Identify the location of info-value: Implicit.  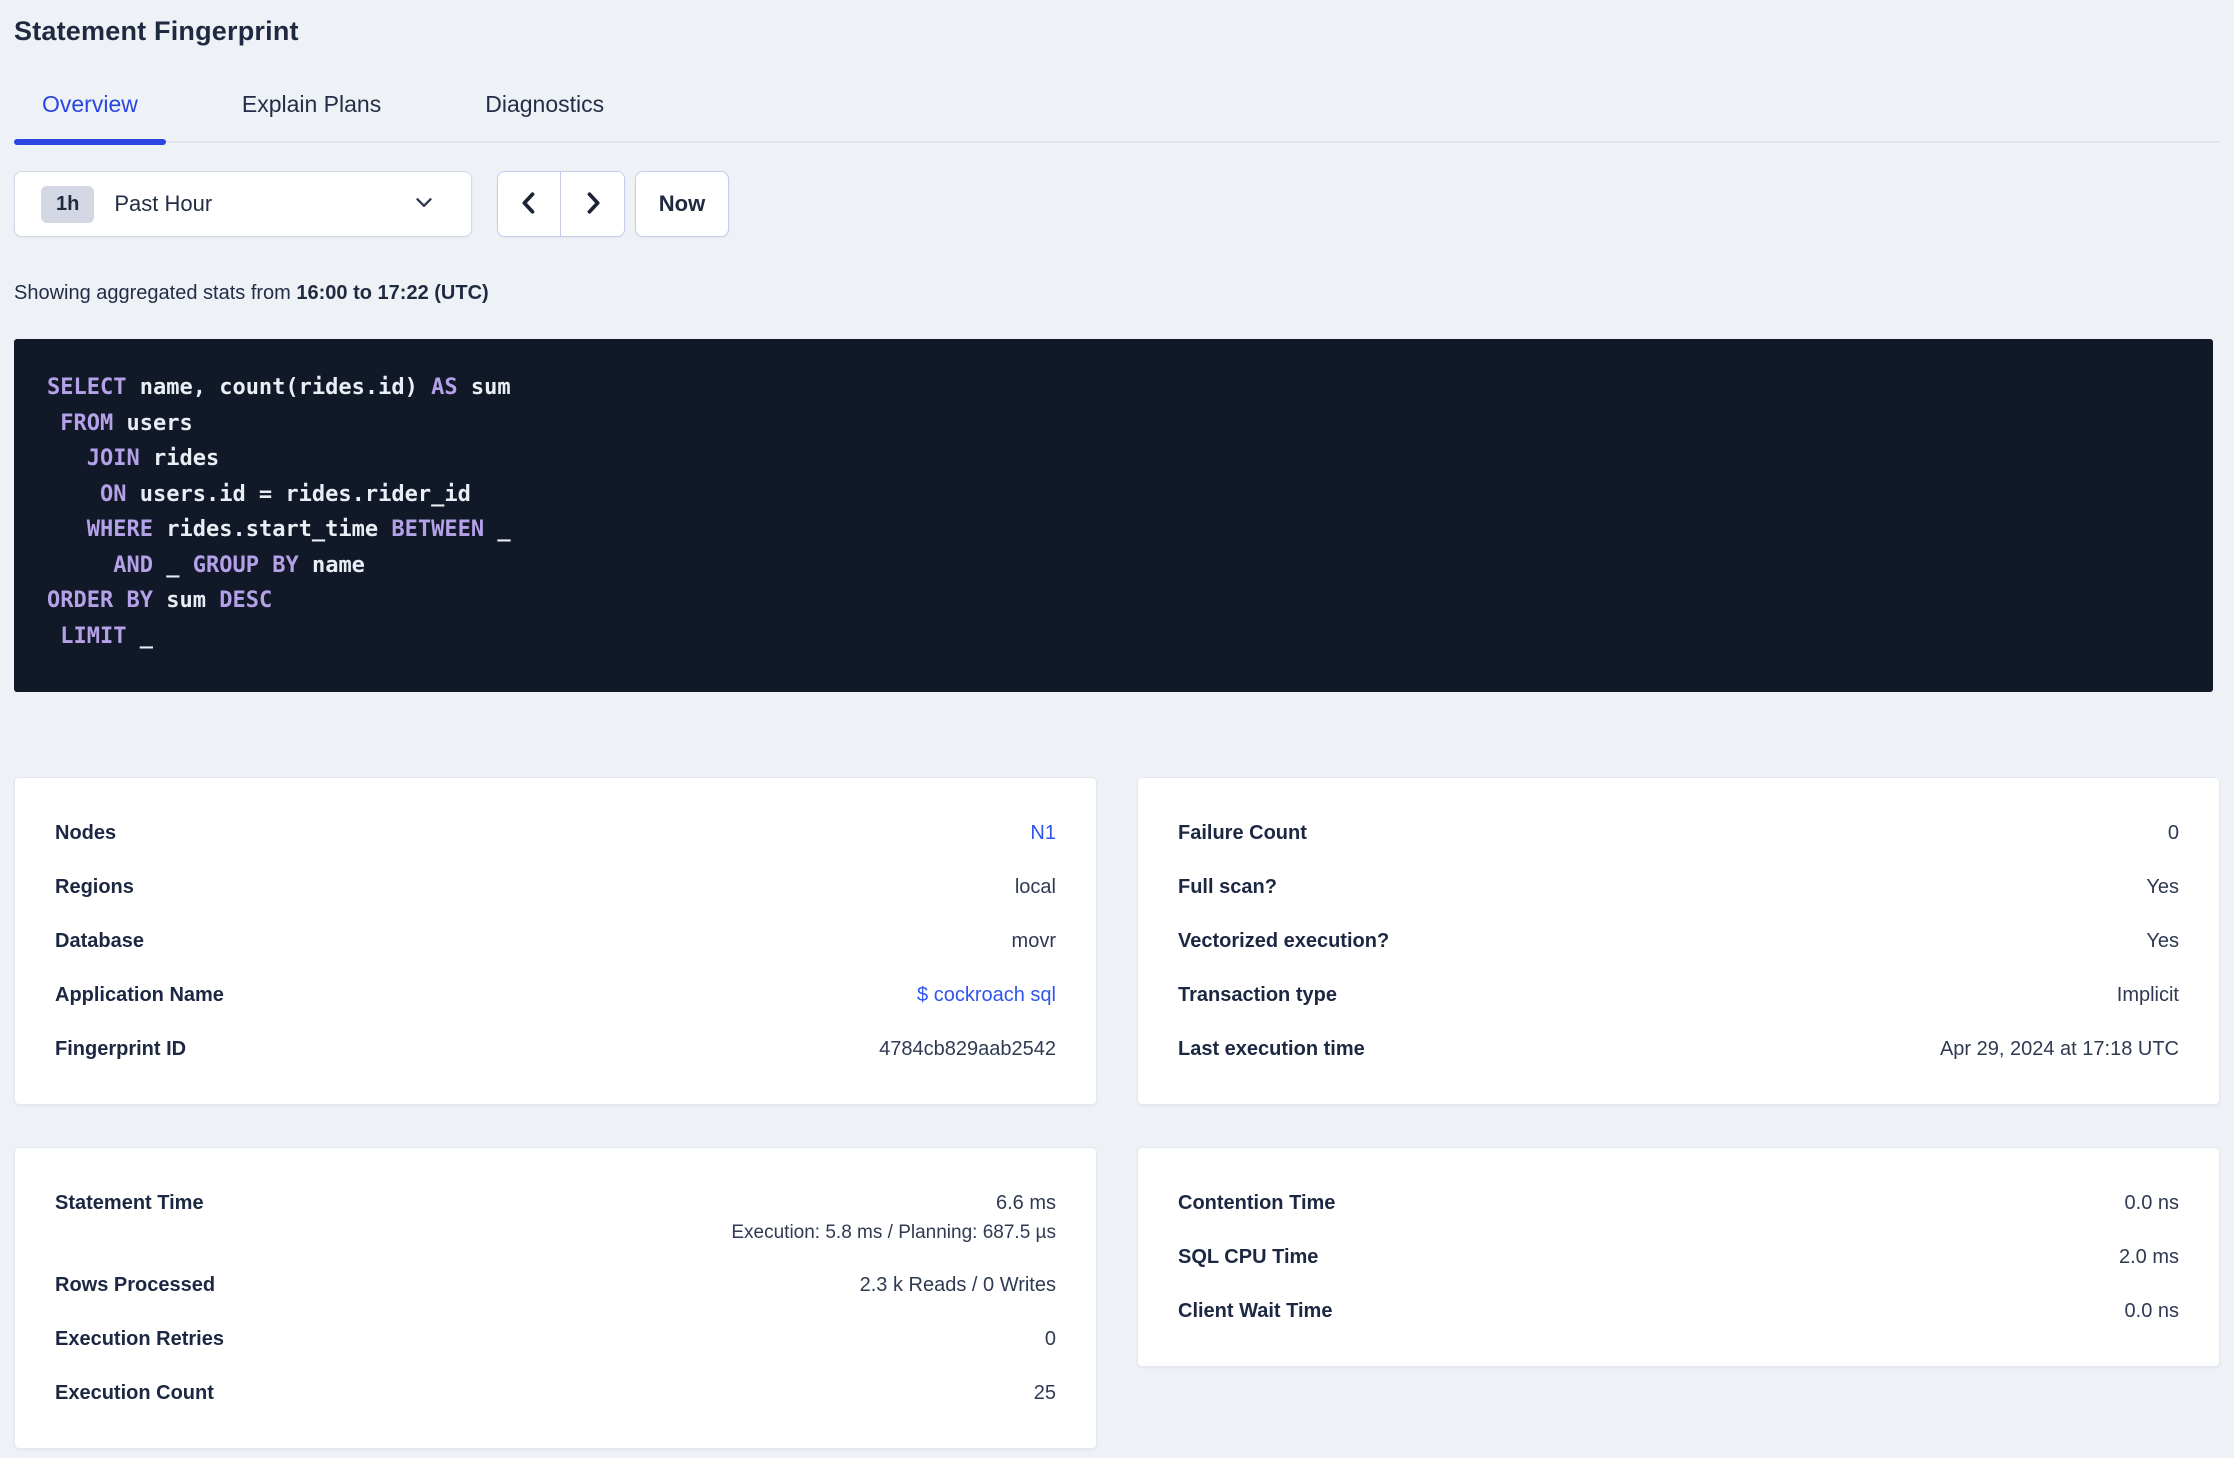
(2147, 994).